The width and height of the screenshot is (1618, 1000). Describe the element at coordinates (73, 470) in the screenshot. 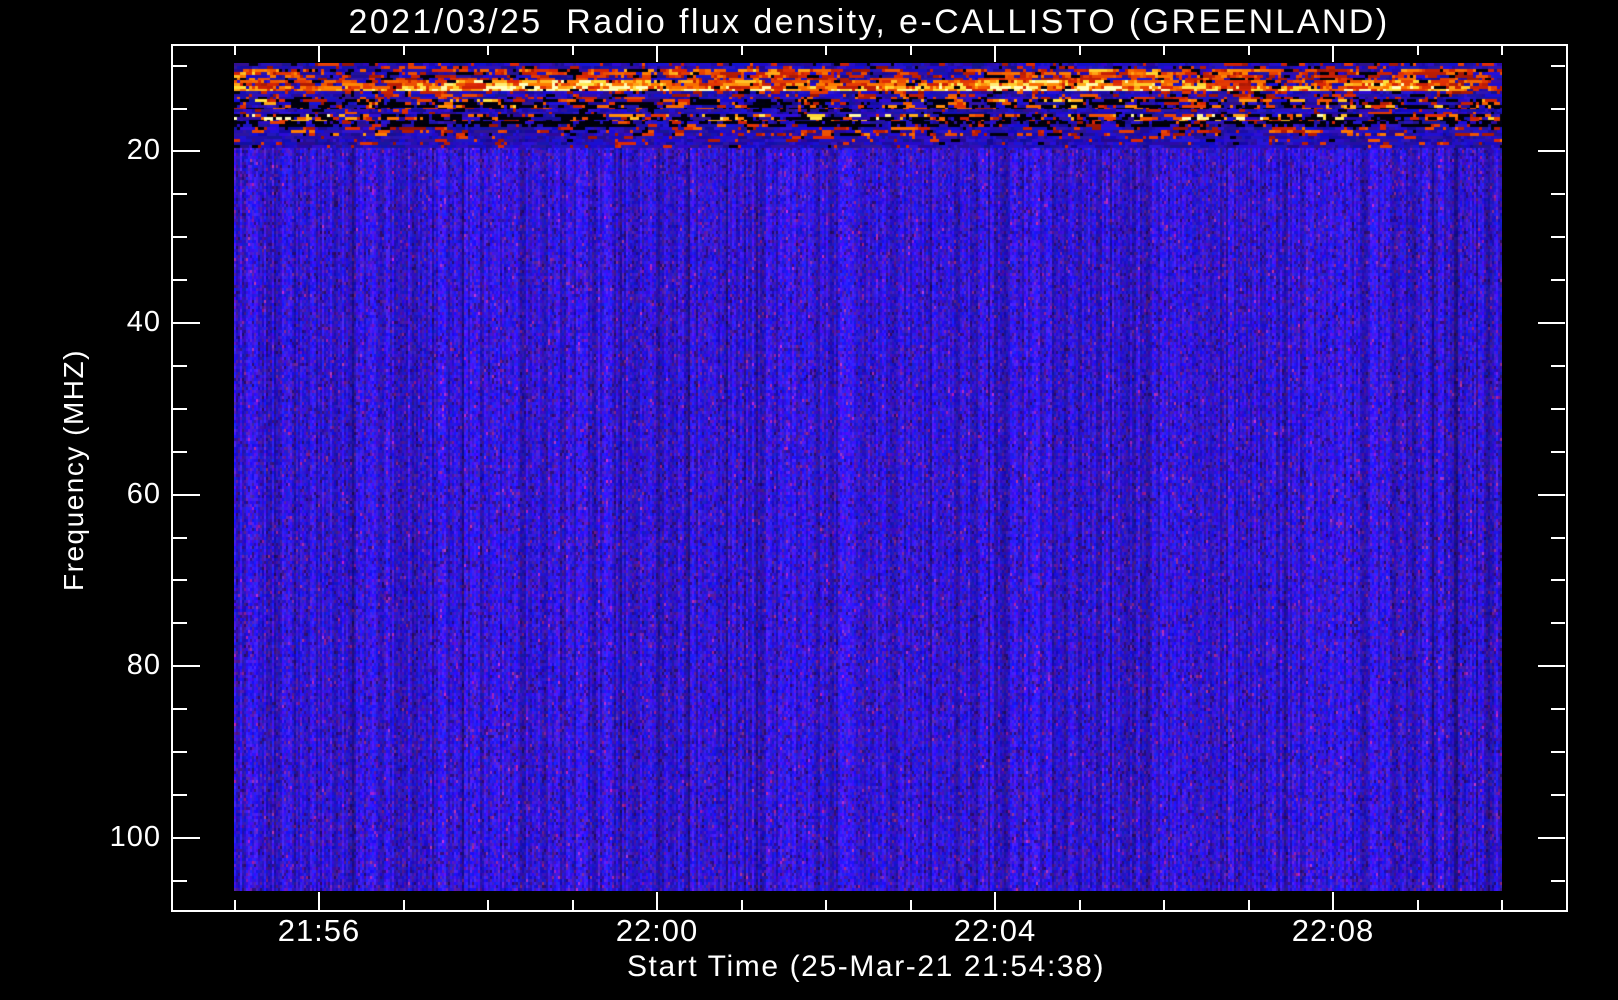

I see `y-axis-title: Frequency (MHZ)` at that location.